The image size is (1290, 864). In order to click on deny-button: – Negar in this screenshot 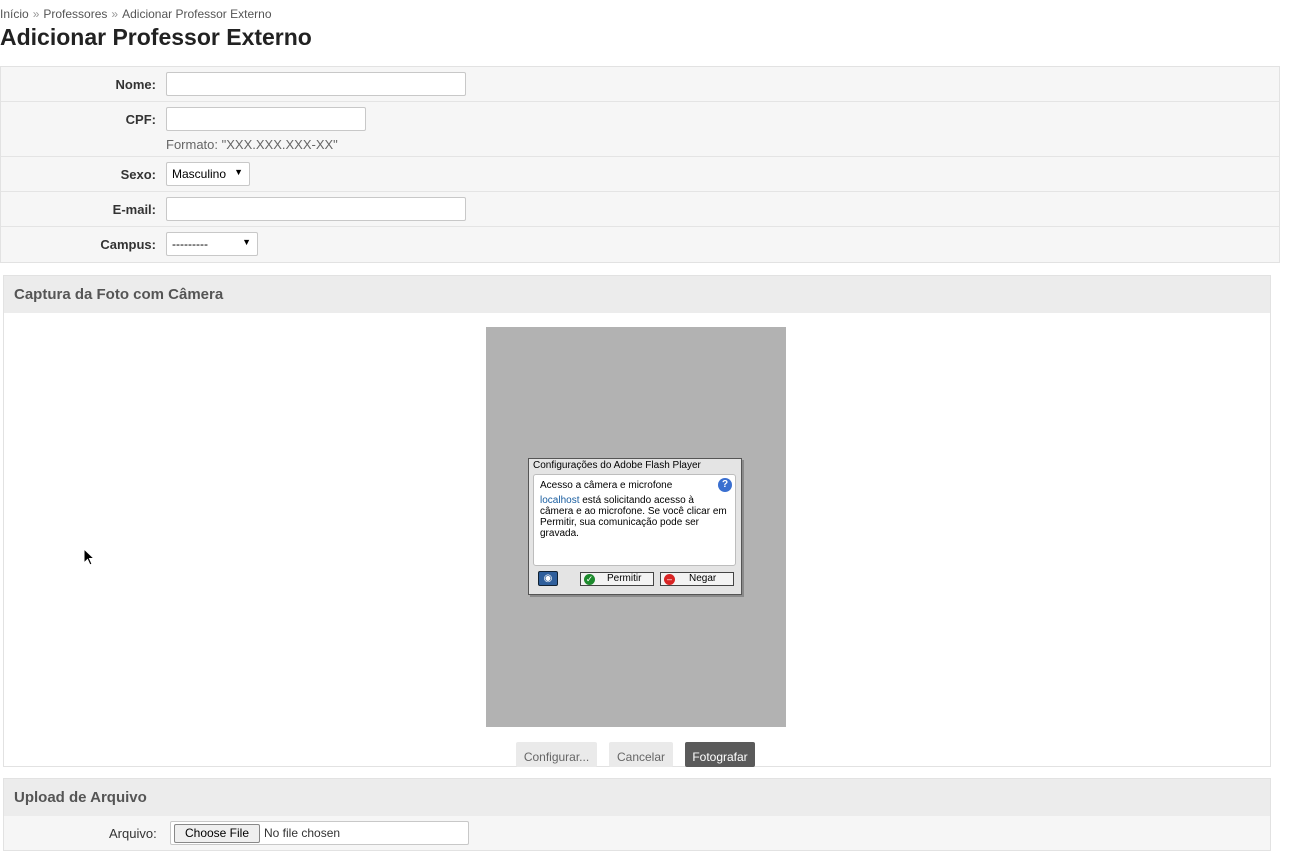, I will do `click(697, 579)`.